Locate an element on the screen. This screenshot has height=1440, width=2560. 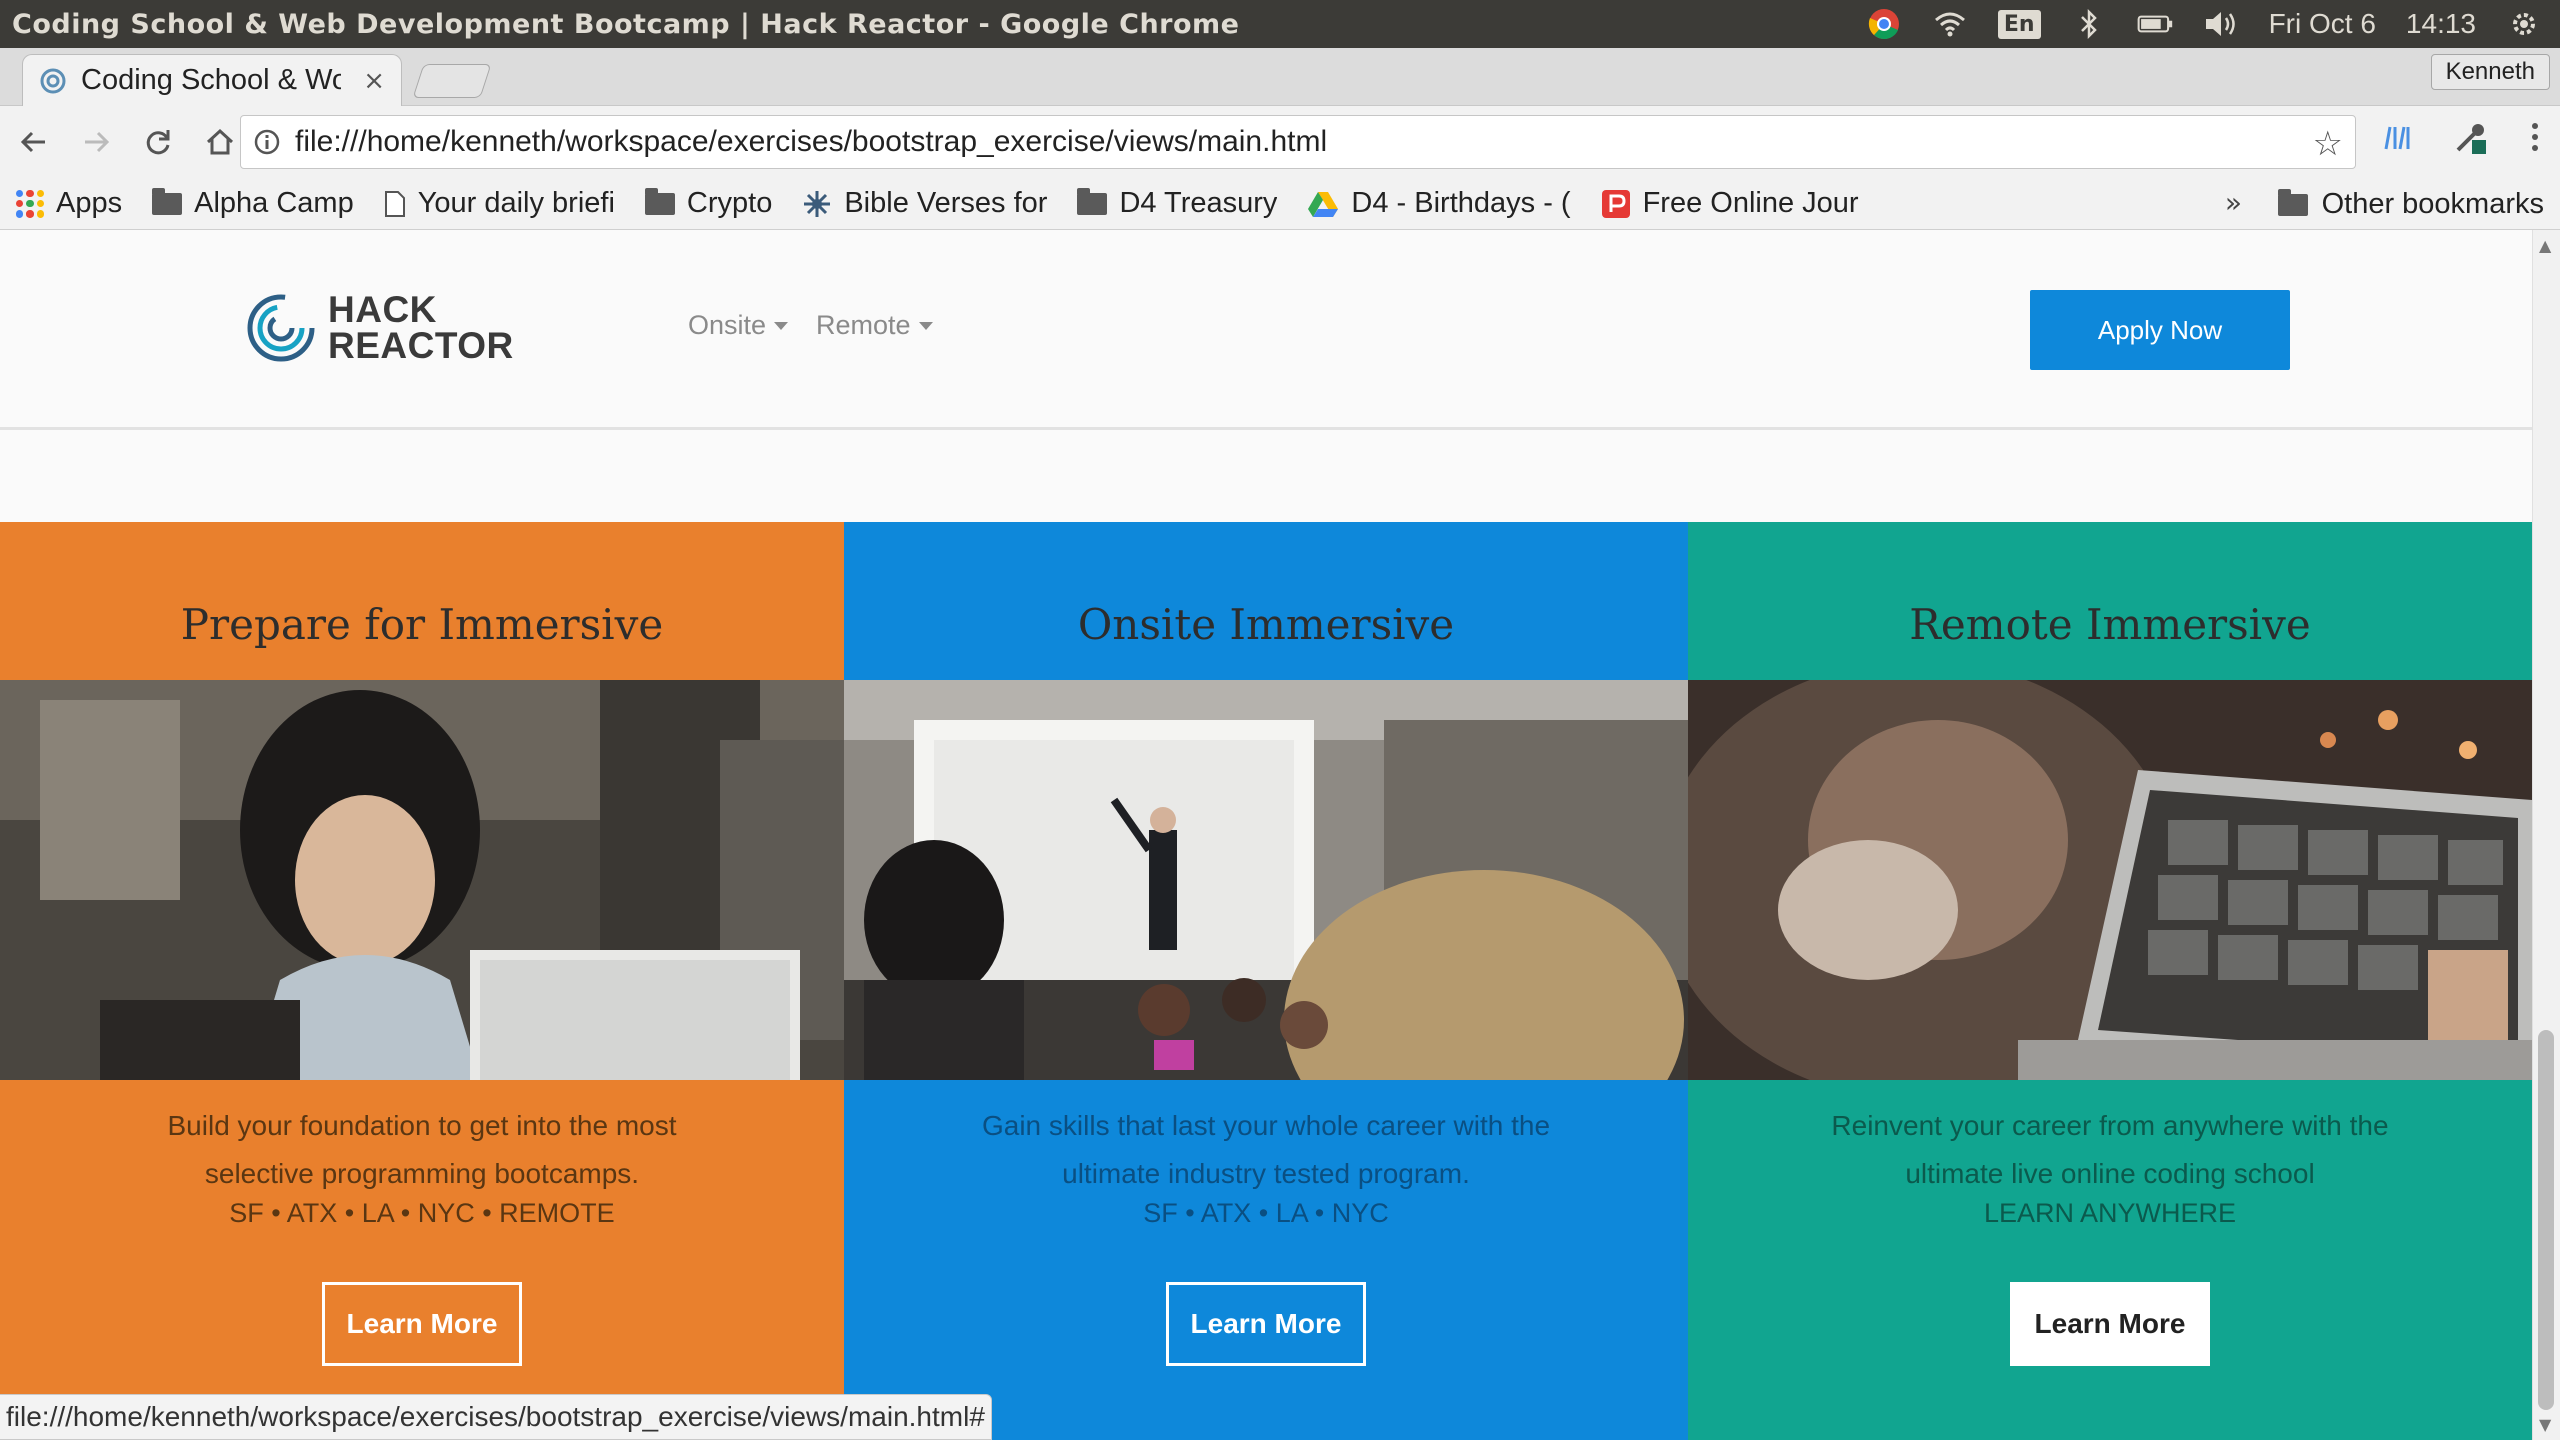
tab-title: Coding School & Wo is located at coordinates (211, 80).